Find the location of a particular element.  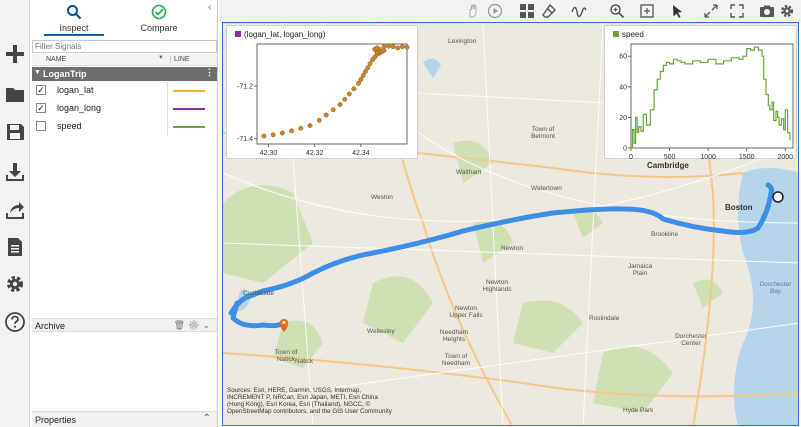

trash-icon: 🗑 is located at coordinates (181, 325).